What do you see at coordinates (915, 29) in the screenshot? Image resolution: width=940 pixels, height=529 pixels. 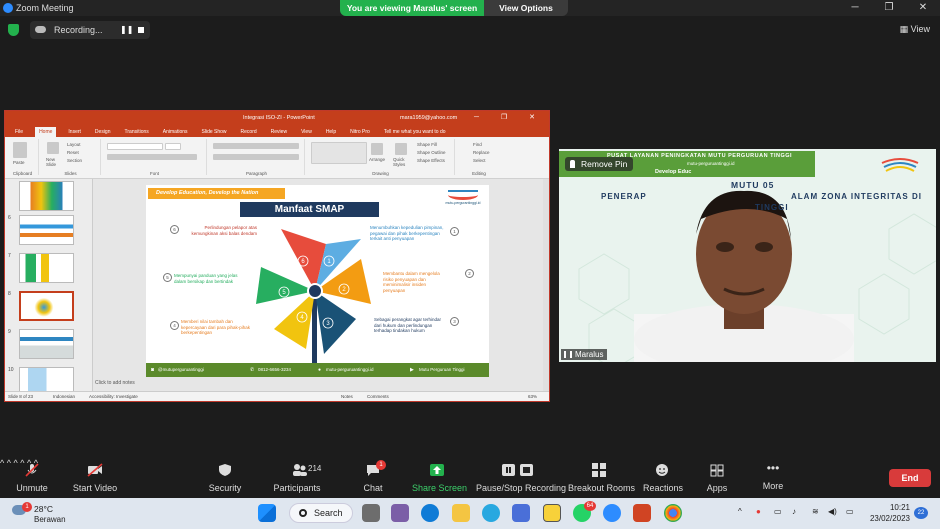 I see `view-button: ▦ View` at bounding box center [915, 29].